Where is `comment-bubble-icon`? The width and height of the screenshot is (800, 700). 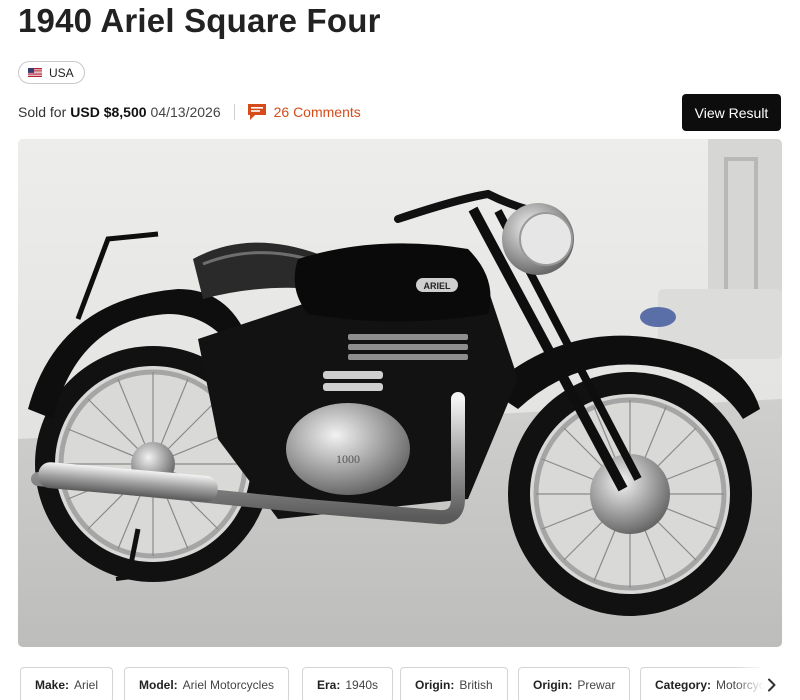
comment-bubble-icon is located at coordinates (256, 112).